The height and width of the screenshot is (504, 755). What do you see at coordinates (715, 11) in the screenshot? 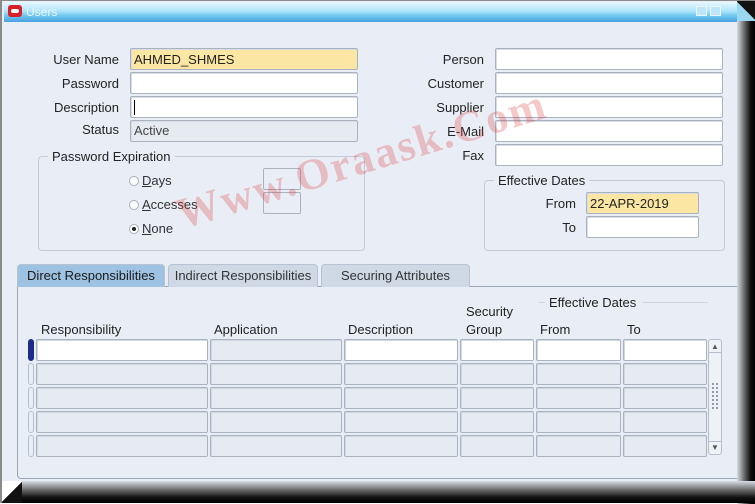
I see `maximize-icon` at bounding box center [715, 11].